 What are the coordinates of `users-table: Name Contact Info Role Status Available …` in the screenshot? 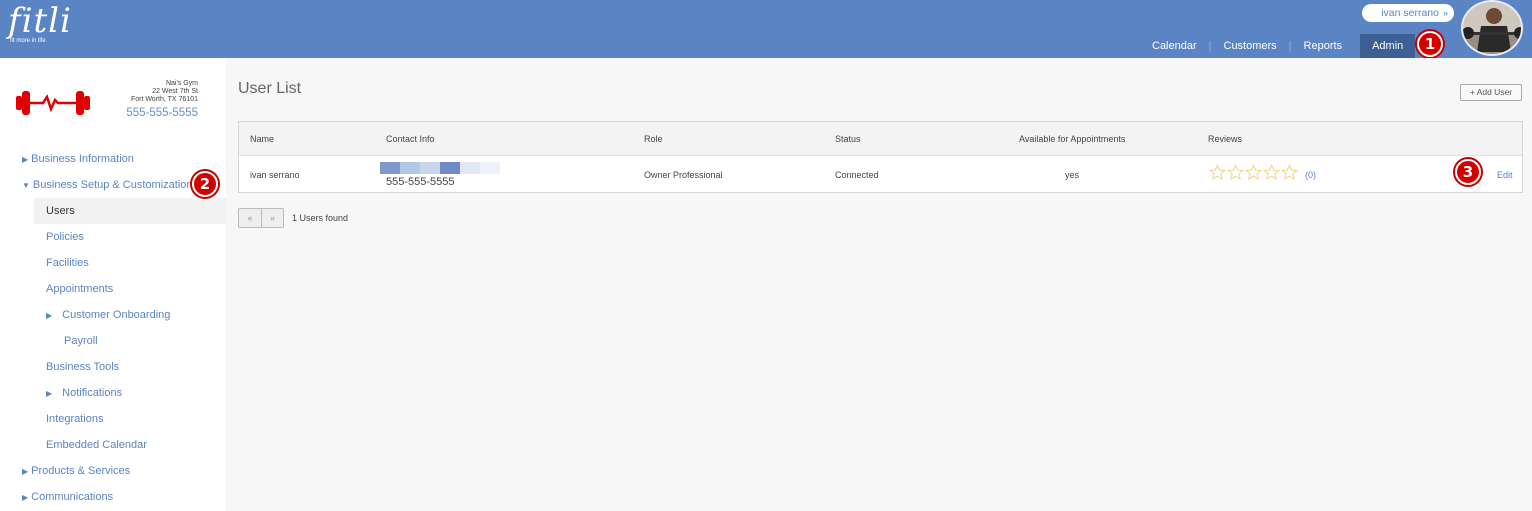 It's located at (880, 157).